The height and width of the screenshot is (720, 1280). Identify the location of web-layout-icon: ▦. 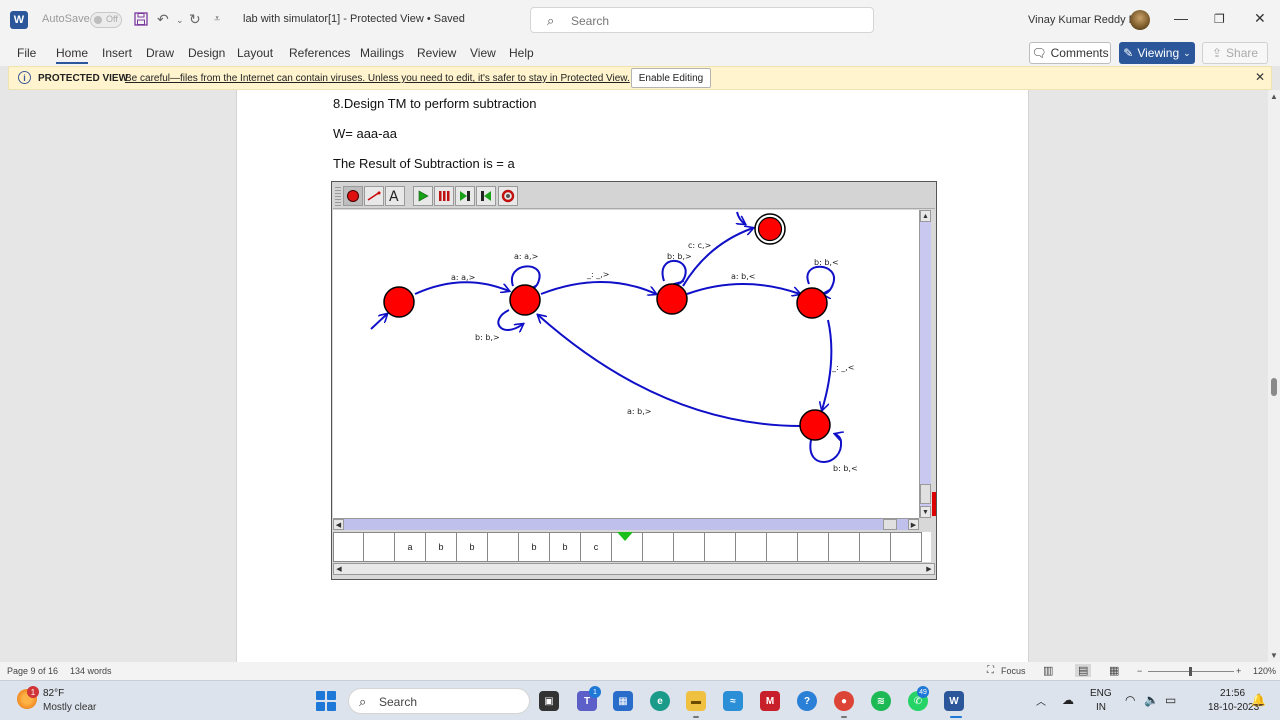
(1114, 670).